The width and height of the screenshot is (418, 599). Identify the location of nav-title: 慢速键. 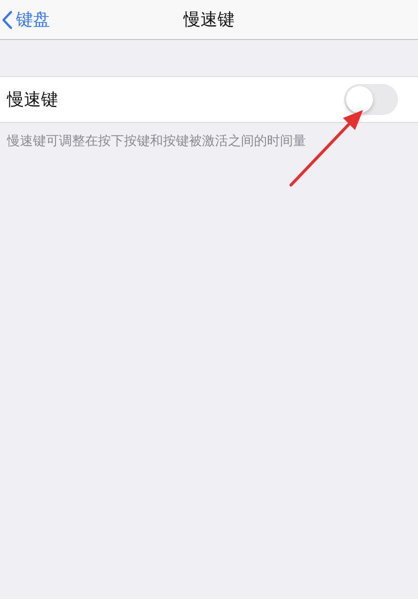
(209, 20).